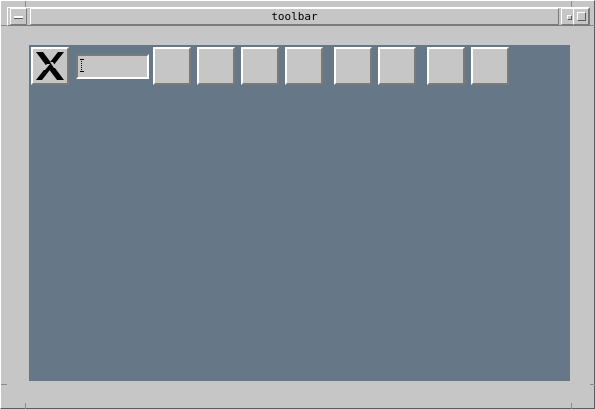  I want to click on maximize-icon, so click(581, 16).